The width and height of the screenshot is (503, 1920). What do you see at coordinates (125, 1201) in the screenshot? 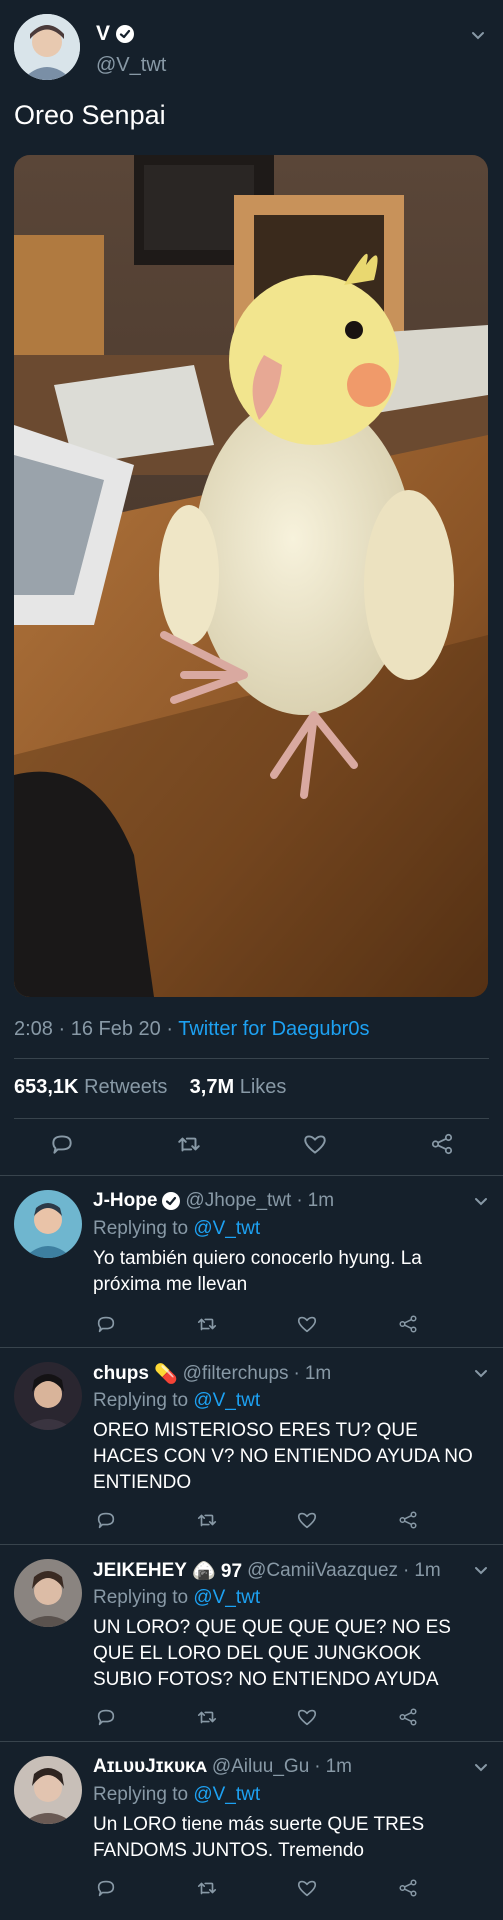
I see `reply-author-name: J-Hope` at bounding box center [125, 1201].